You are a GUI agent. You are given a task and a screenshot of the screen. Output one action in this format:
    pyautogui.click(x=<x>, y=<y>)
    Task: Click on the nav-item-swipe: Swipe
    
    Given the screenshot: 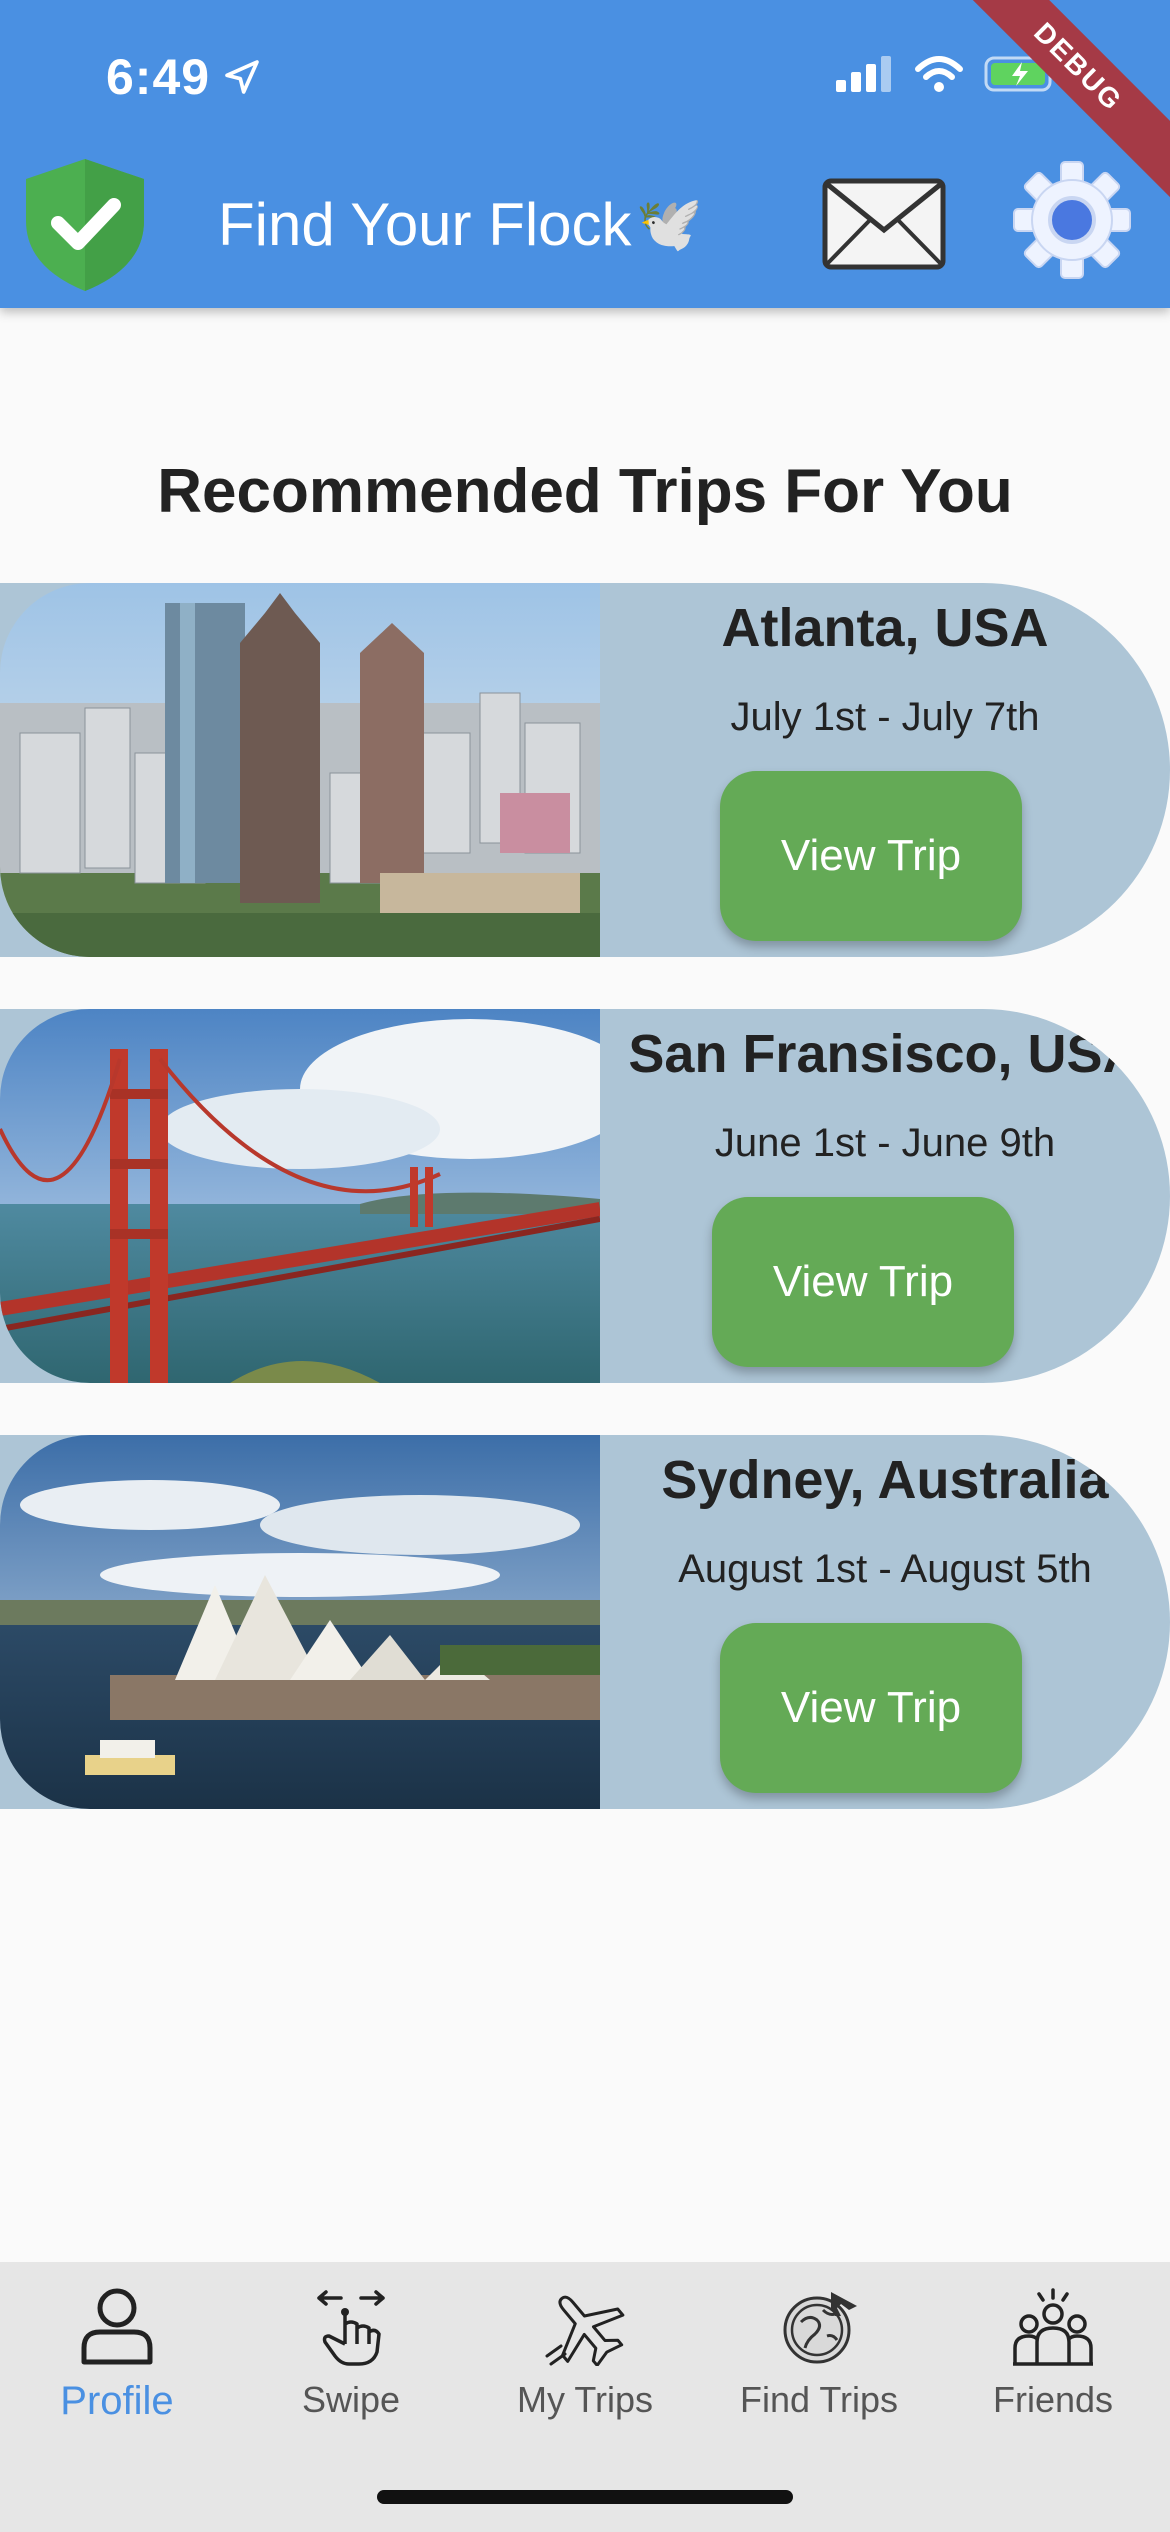 What is the action you would take?
    pyautogui.click(x=351, y=2353)
    